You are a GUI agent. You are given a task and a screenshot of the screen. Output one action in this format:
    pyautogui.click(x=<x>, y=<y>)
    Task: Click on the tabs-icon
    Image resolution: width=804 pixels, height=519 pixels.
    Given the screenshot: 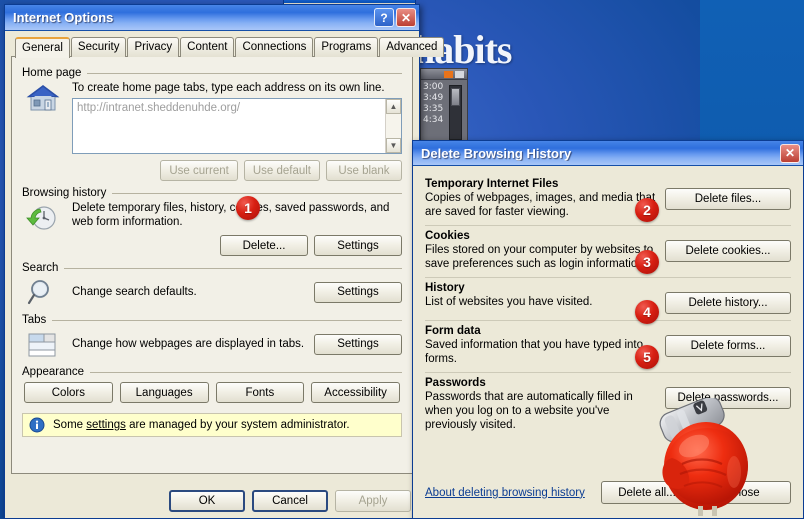 What is the action you would take?
    pyautogui.click(x=49, y=344)
    